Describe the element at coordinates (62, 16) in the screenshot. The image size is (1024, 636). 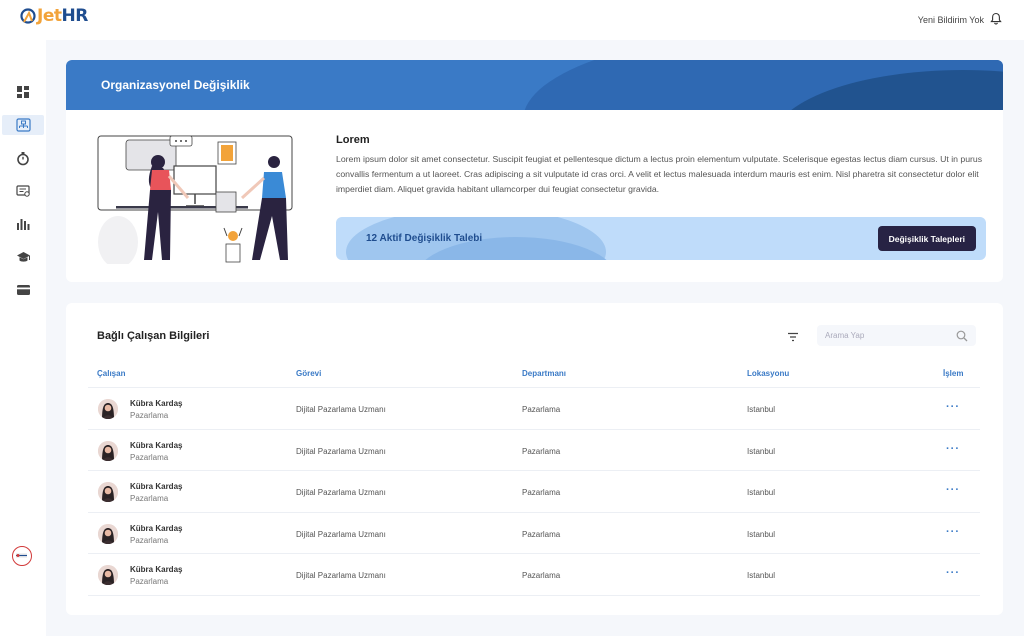
I see `logo-text: JetHR` at that location.